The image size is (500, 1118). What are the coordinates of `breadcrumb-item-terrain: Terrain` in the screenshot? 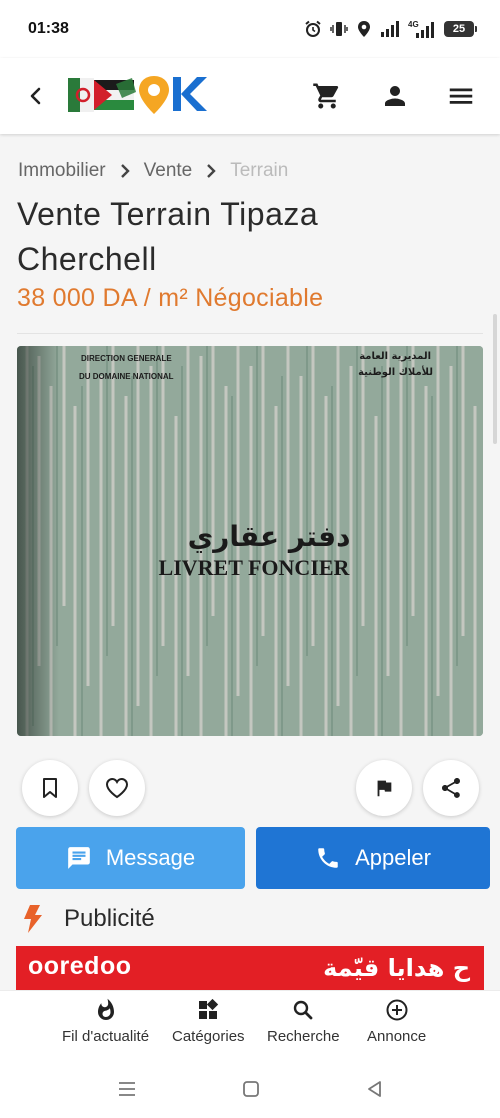 It's located at (259, 170).